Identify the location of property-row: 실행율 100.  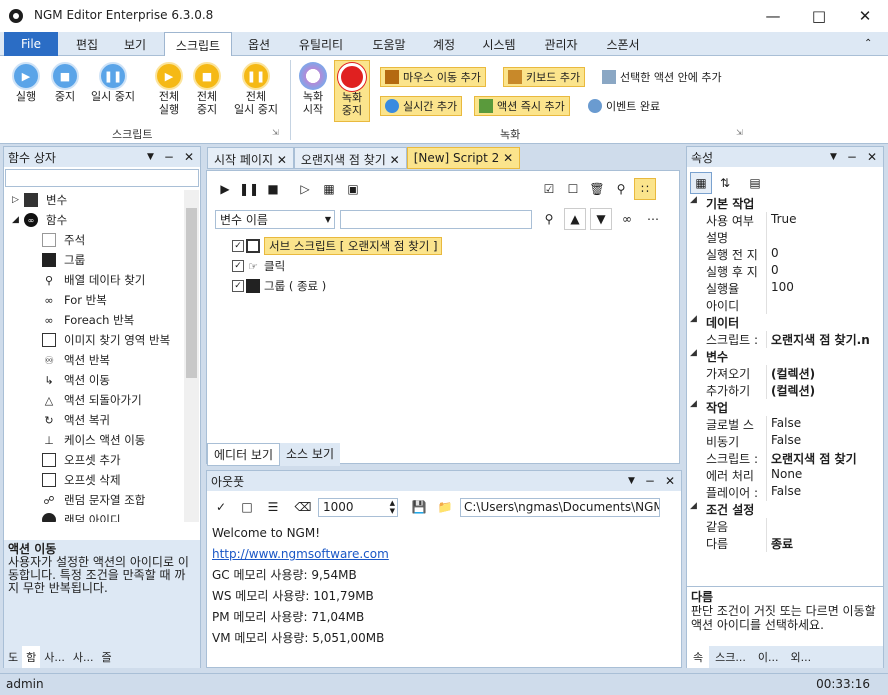
(786, 288).